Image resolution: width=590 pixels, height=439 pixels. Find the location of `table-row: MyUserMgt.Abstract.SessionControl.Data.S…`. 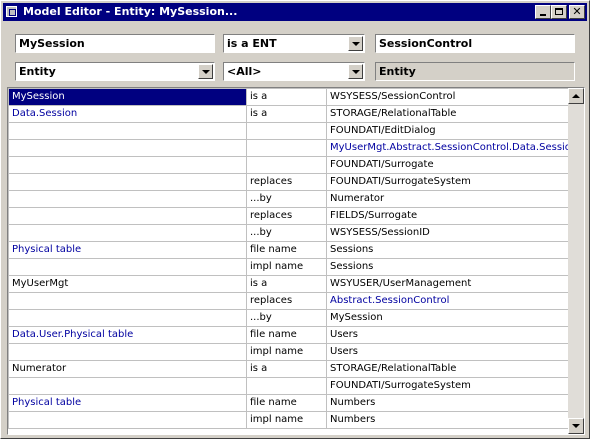

table-row: MyUserMgt.Abstract.SessionControl.Data.S… is located at coordinates (288, 148).